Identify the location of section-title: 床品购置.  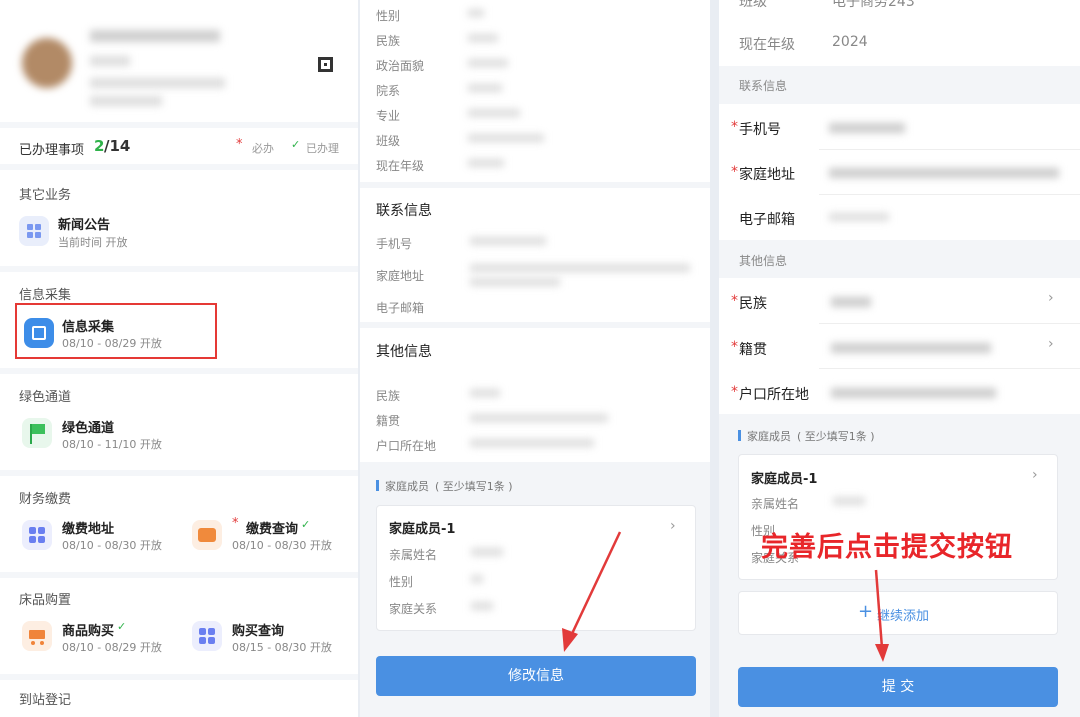
(45, 600).